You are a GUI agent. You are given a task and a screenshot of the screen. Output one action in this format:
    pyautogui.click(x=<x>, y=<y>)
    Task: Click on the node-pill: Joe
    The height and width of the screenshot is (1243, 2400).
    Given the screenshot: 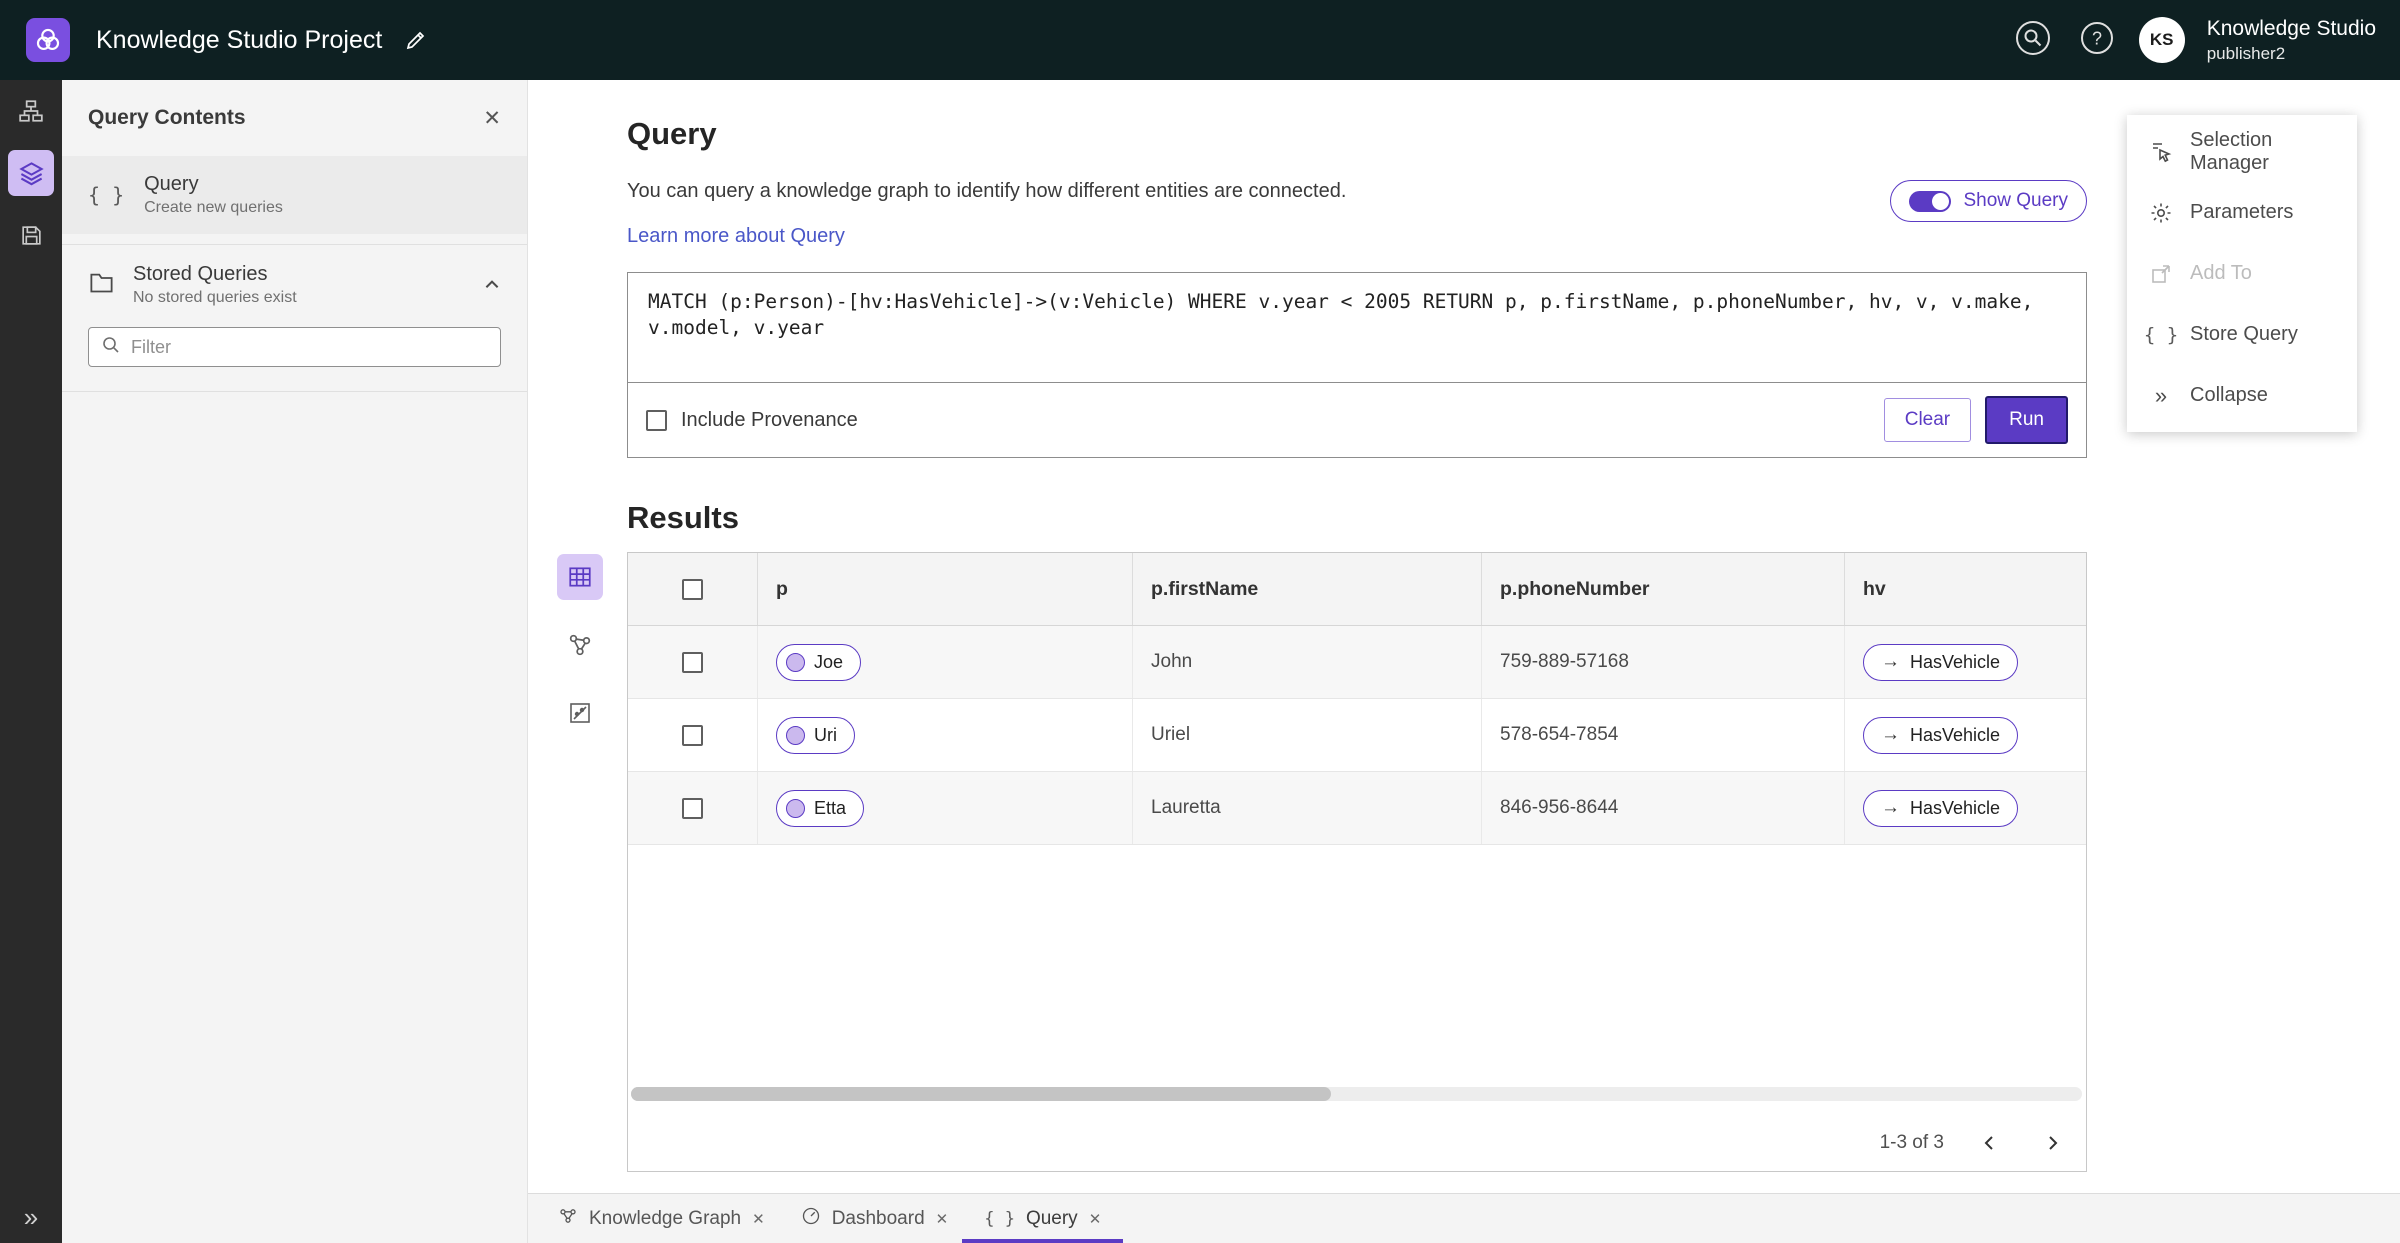 What is the action you would take?
    pyautogui.click(x=819, y=662)
    